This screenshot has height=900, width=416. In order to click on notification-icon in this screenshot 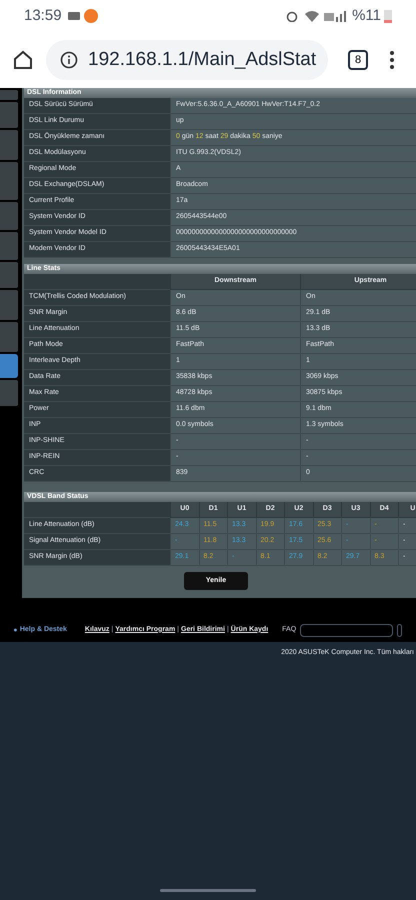, I will do `click(74, 16)`.